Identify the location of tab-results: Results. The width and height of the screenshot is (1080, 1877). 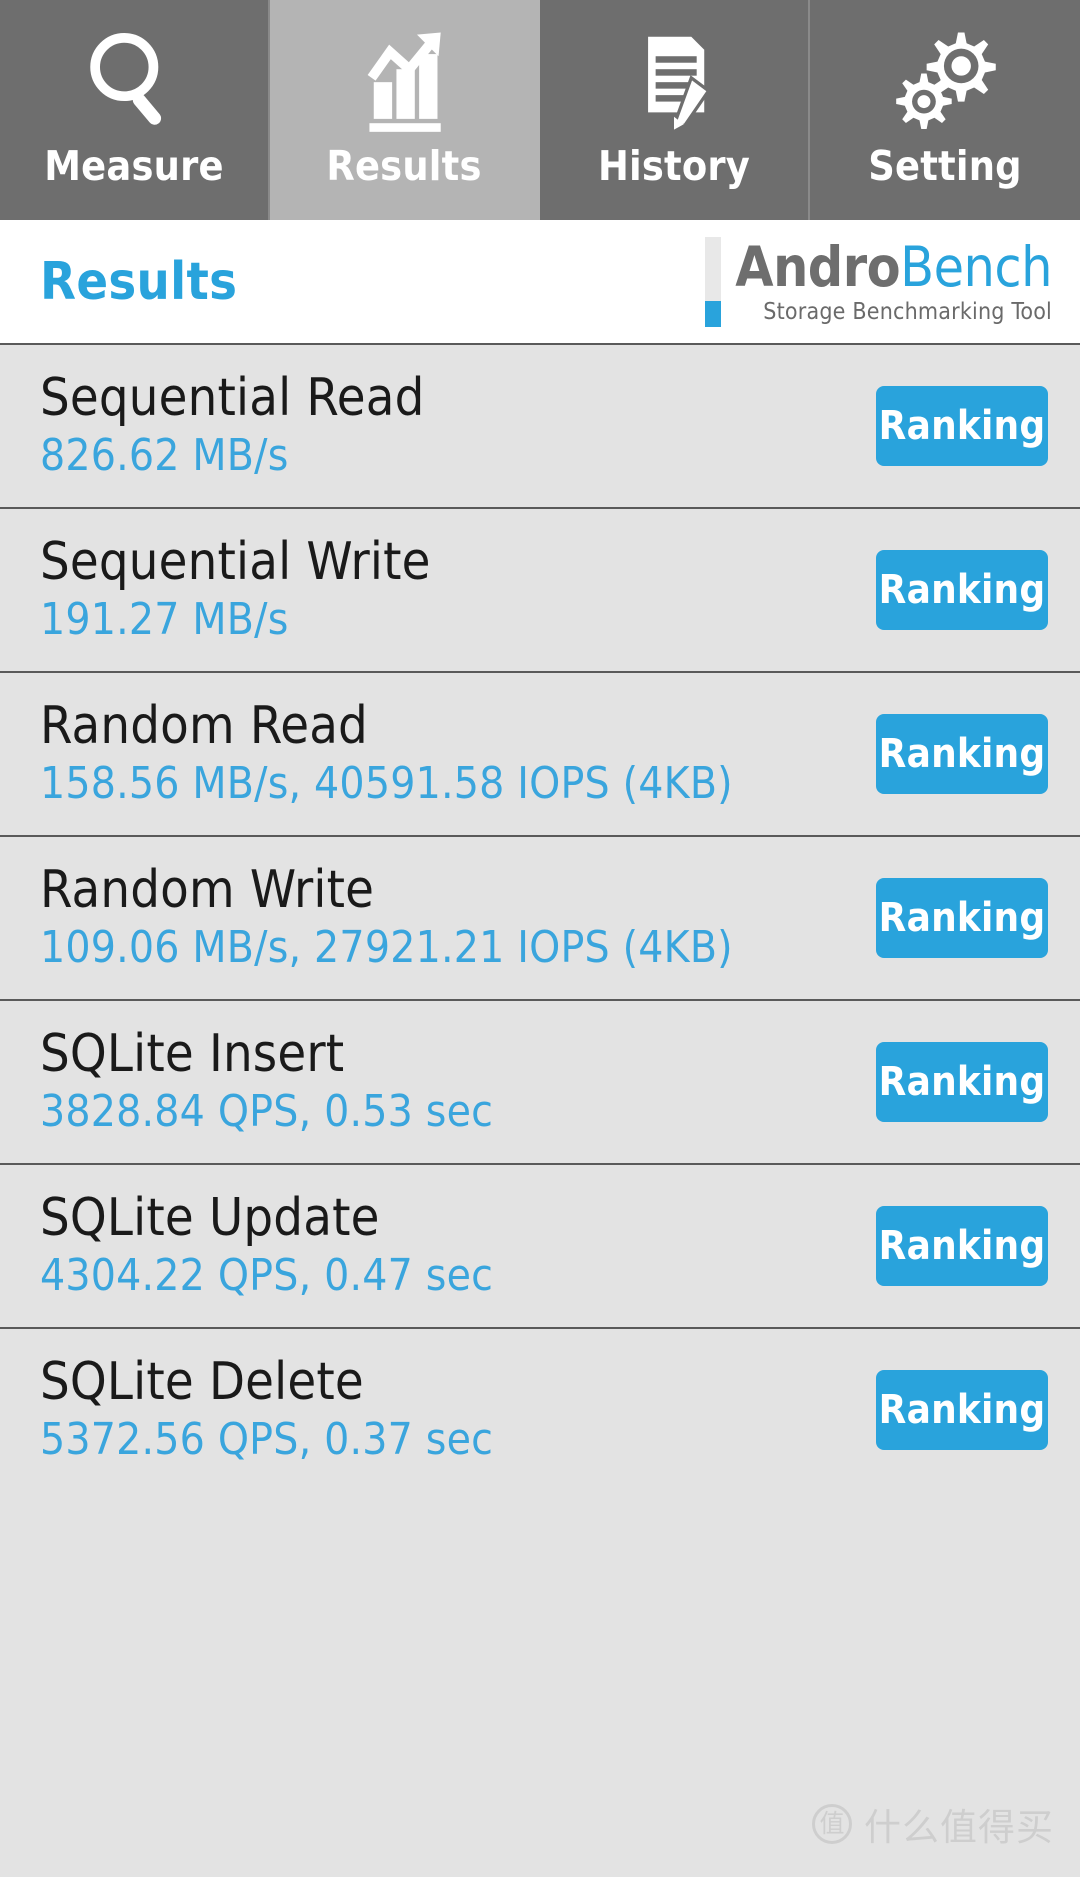
(405, 110).